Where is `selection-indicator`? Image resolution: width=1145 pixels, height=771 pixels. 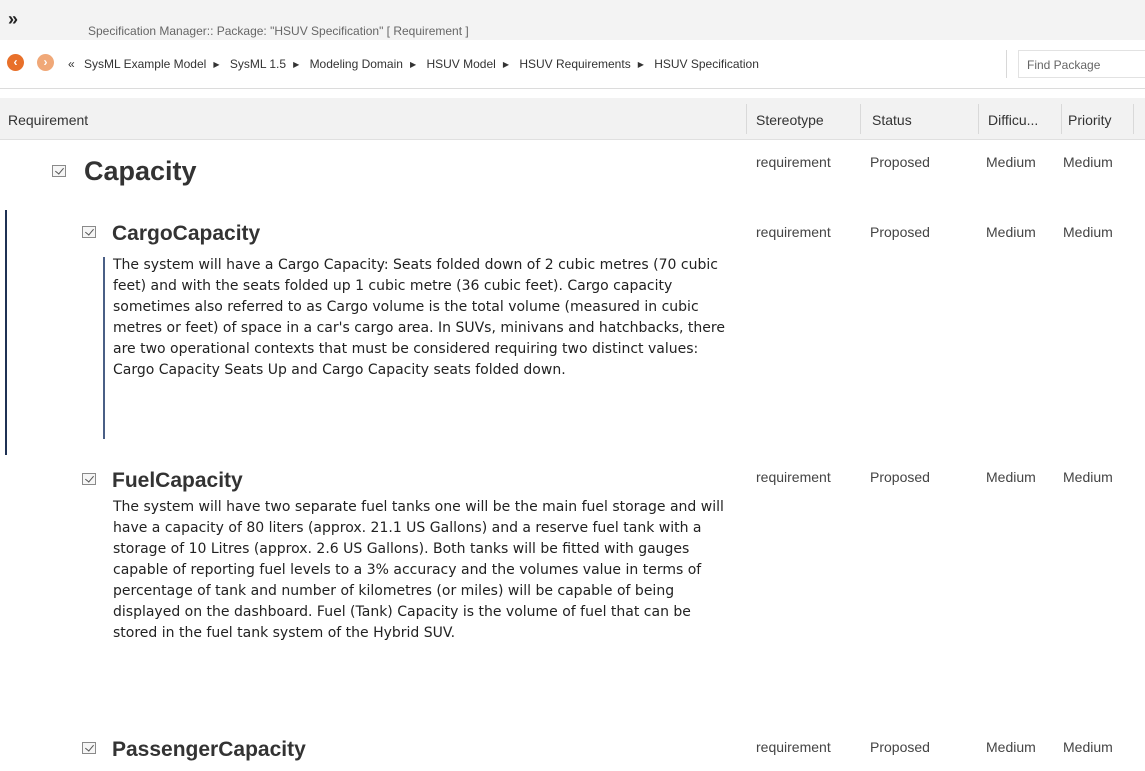 selection-indicator is located at coordinates (6, 332).